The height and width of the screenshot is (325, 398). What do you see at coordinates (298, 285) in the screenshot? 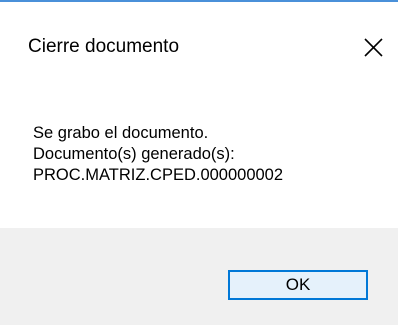
I see `ok-button: OK` at bounding box center [298, 285].